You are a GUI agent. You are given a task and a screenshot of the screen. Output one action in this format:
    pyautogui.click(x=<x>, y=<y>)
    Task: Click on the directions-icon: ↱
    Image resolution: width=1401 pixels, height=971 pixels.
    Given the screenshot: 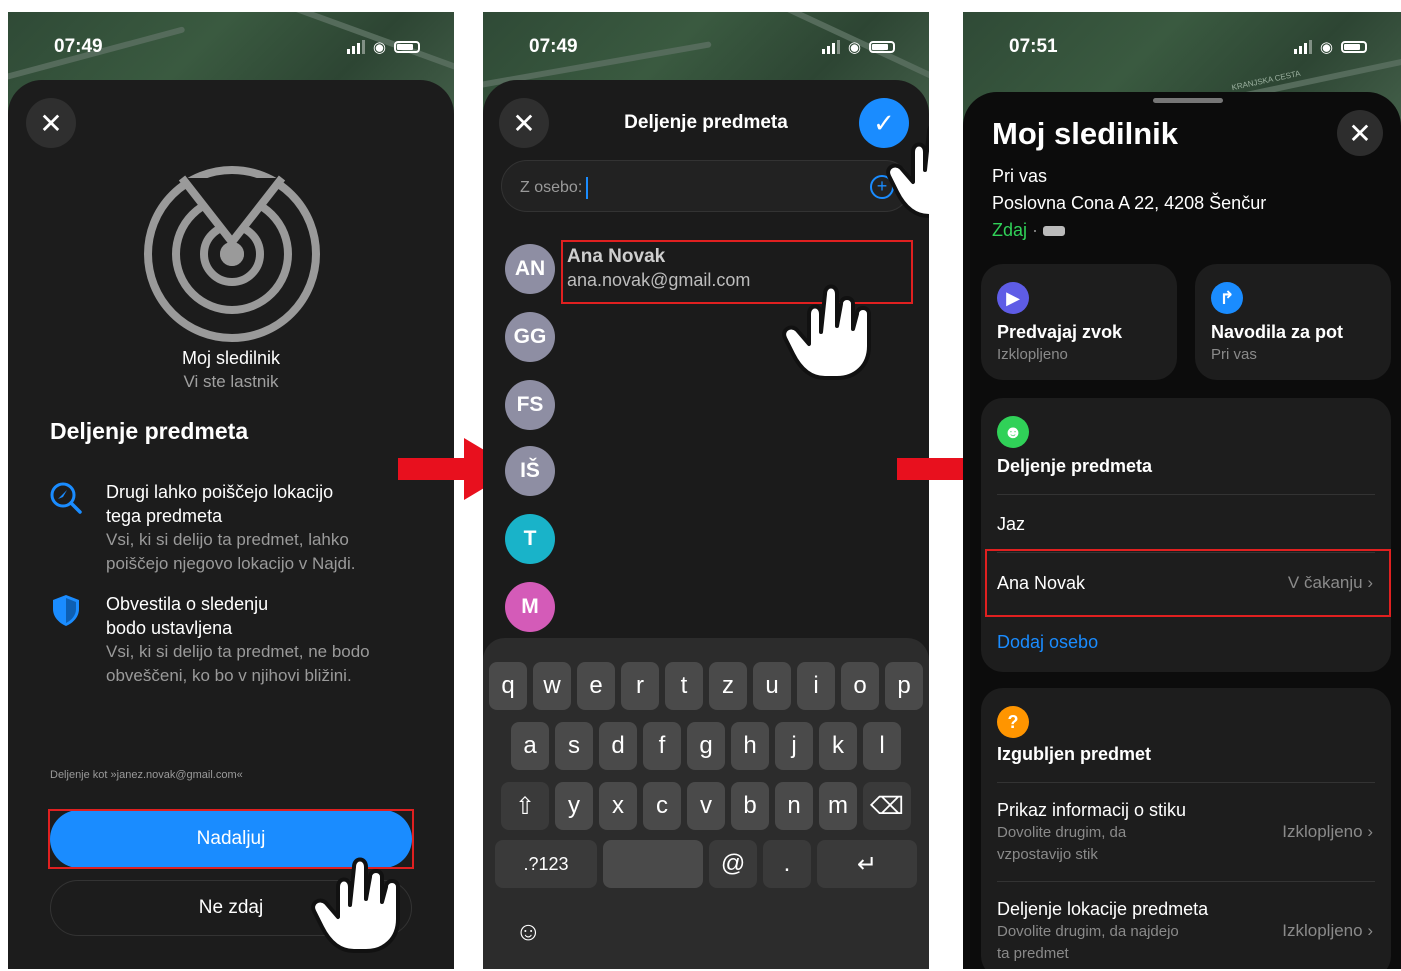 What is the action you would take?
    pyautogui.click(x=1227, y=298)
    